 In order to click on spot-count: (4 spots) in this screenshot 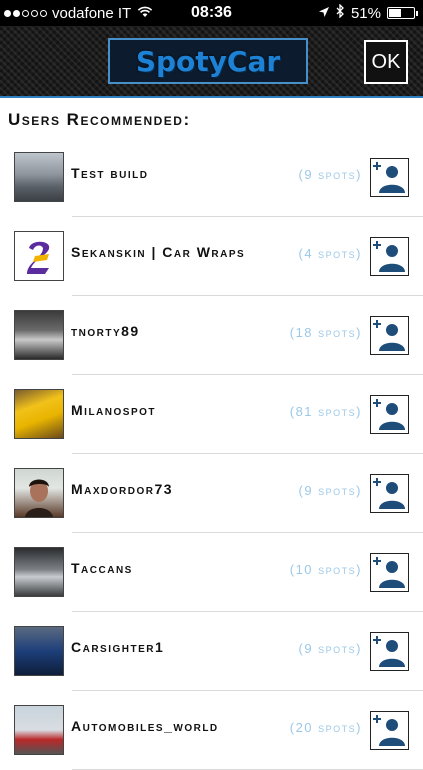, I will do `click(330, 253)`.